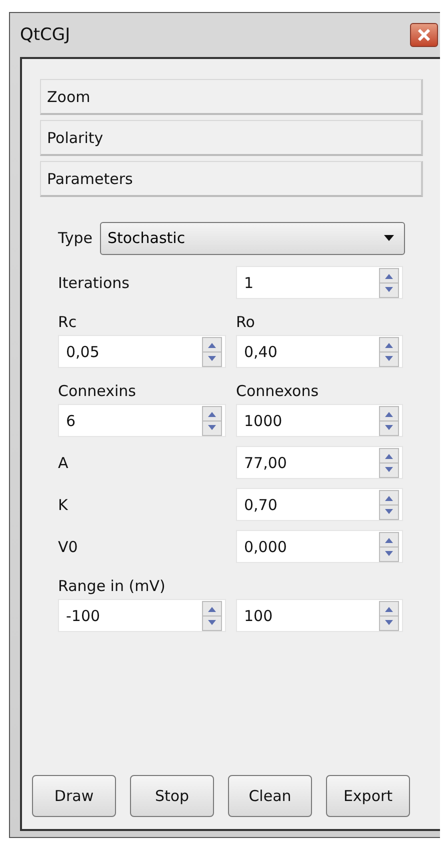 The image size is (448, 842). I want to click on field-label: Connexins, so click(97, 391).